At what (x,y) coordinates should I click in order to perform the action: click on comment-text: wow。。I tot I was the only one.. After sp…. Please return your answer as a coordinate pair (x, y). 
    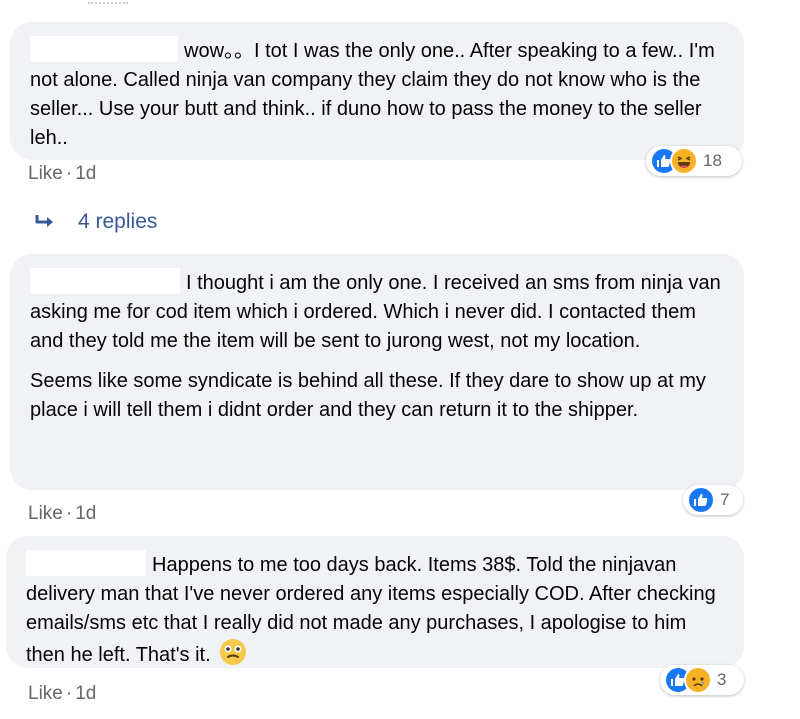
    Looking at the image, I should click on (377, 94).